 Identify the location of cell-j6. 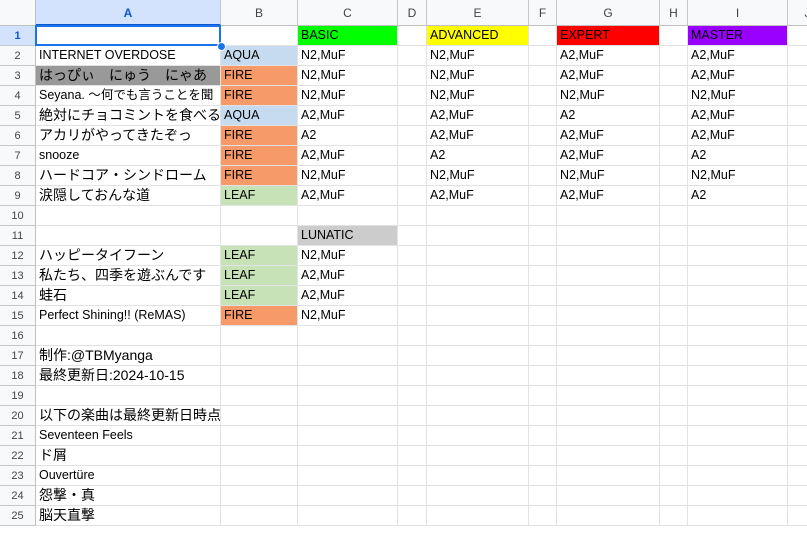
(797, 136).